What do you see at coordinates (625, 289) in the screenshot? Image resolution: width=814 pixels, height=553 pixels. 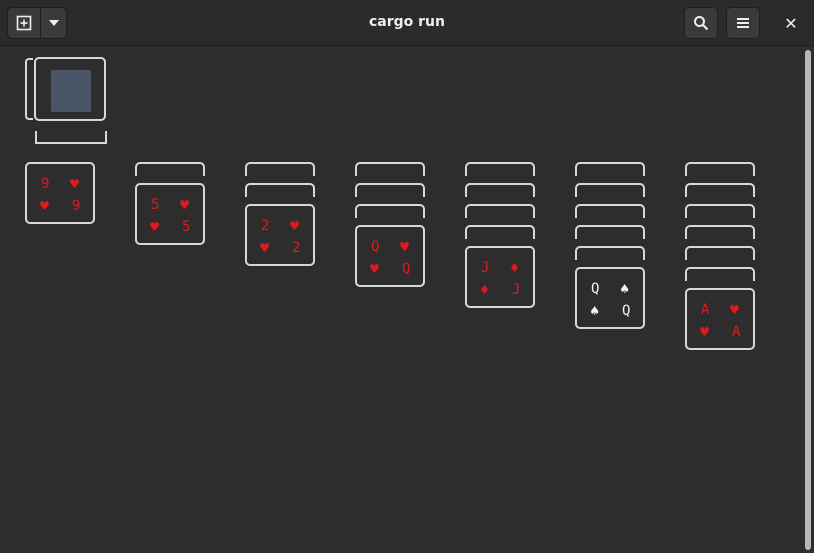 I see `card-suit-top: ♠` at bounding box center [625, 289].